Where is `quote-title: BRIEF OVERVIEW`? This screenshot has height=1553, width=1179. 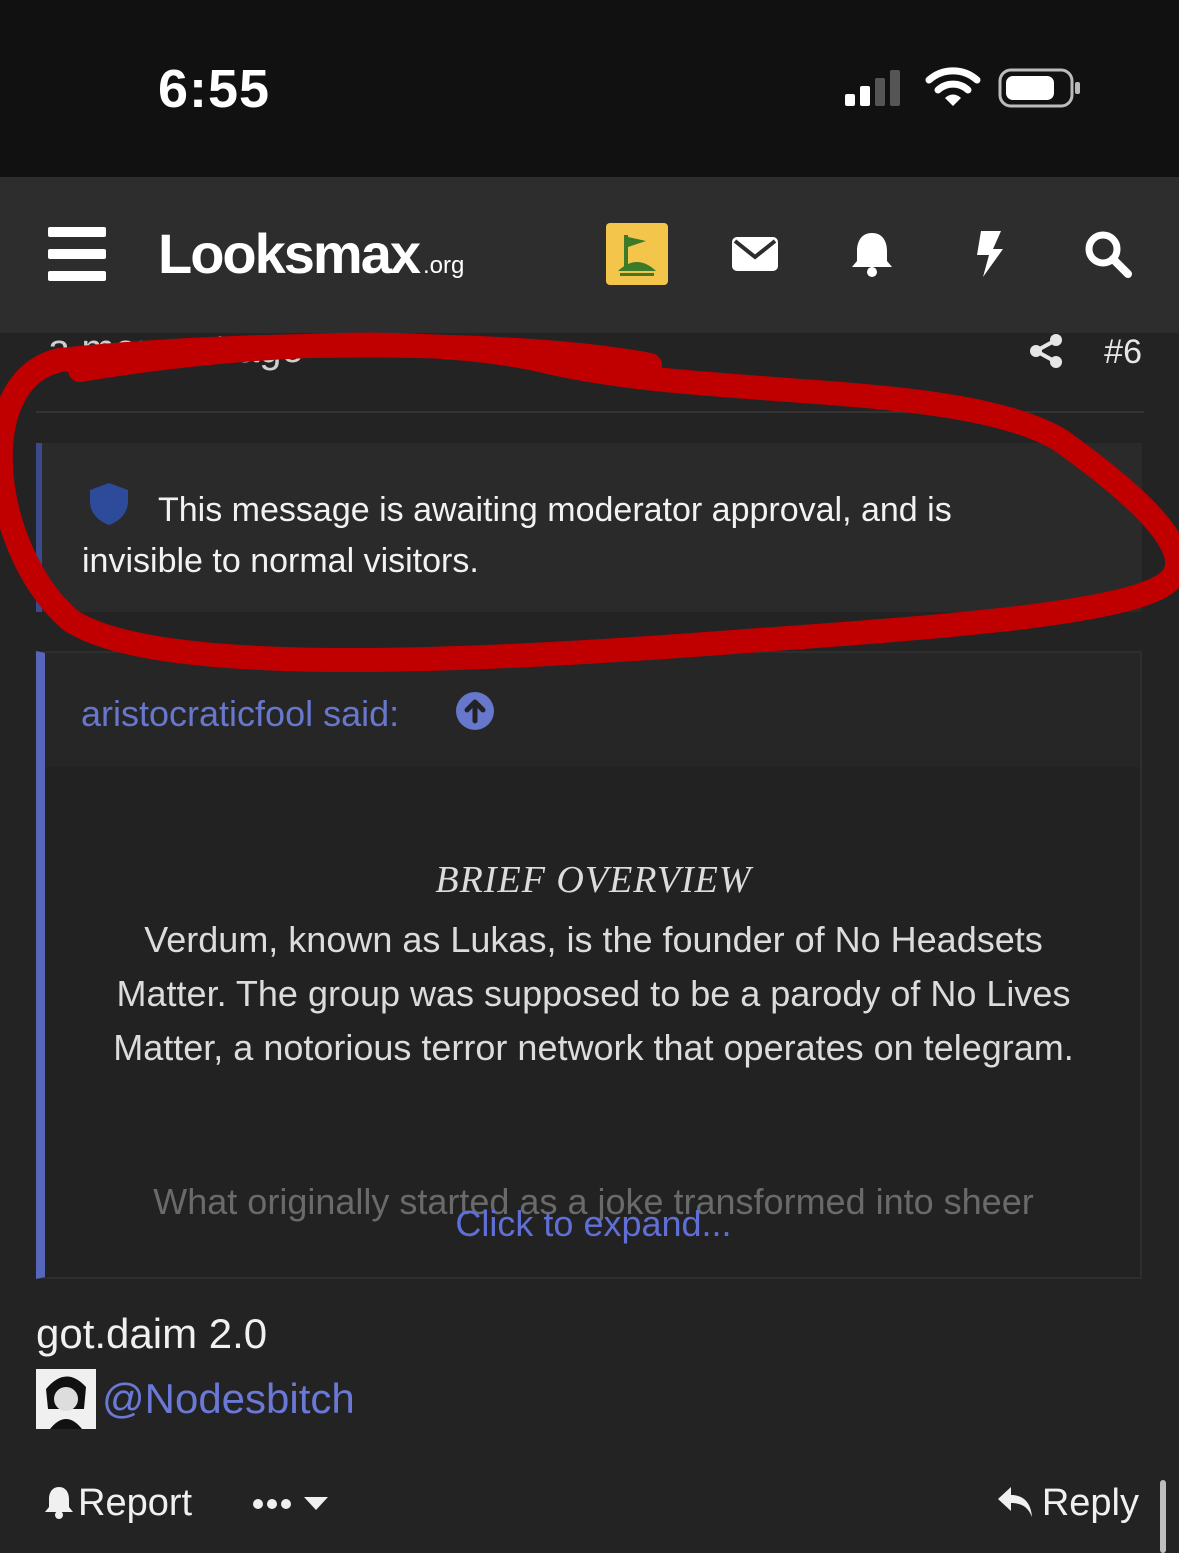
quote-title: BRIEF OVERVIEW is located at coordinates (593, 880).